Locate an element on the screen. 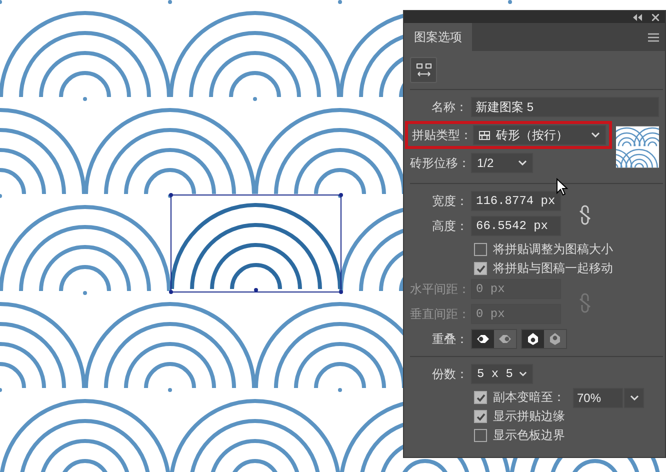 Image resolution: width=666 pixels, height=472 pixels. tile-edit-button is located at coordinates (423, 70).